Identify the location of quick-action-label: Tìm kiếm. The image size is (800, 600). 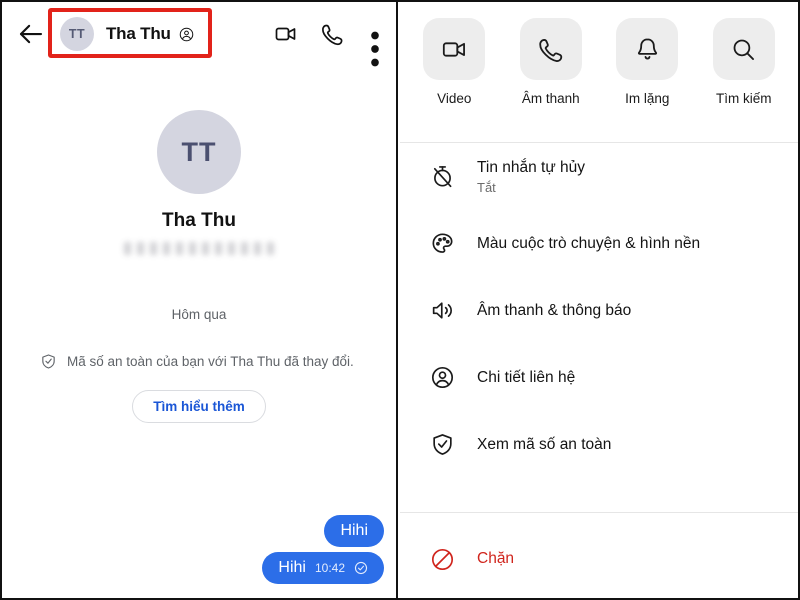
(744, 98).